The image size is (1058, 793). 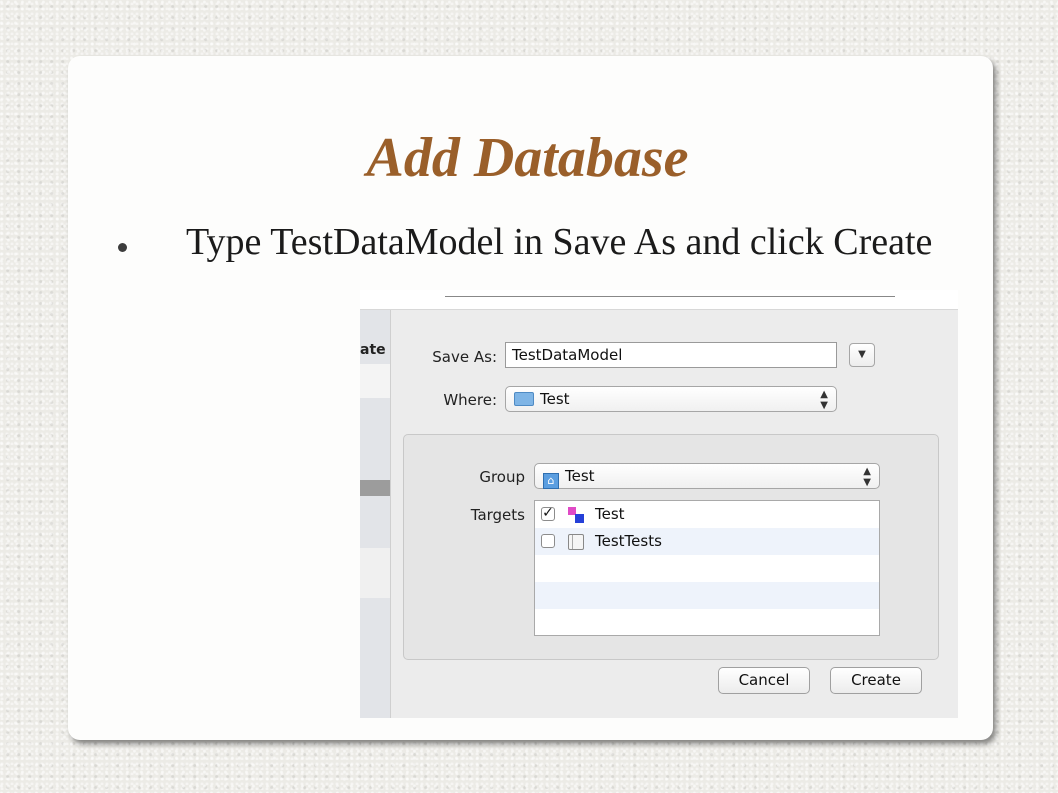 I want to click on folder-icon, so click(x=524, y=399).